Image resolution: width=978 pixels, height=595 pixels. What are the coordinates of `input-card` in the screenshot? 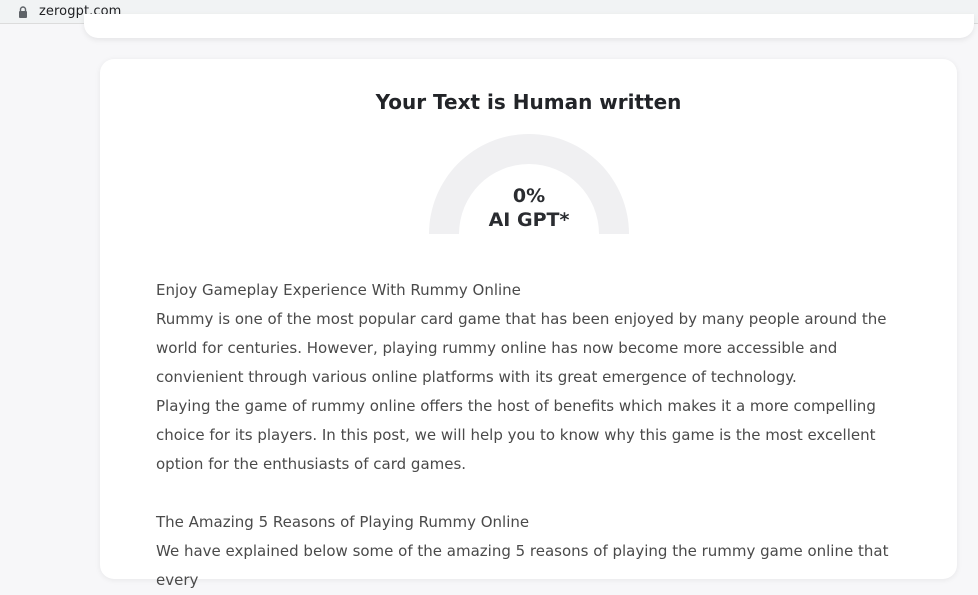 It's located at (529, 26).